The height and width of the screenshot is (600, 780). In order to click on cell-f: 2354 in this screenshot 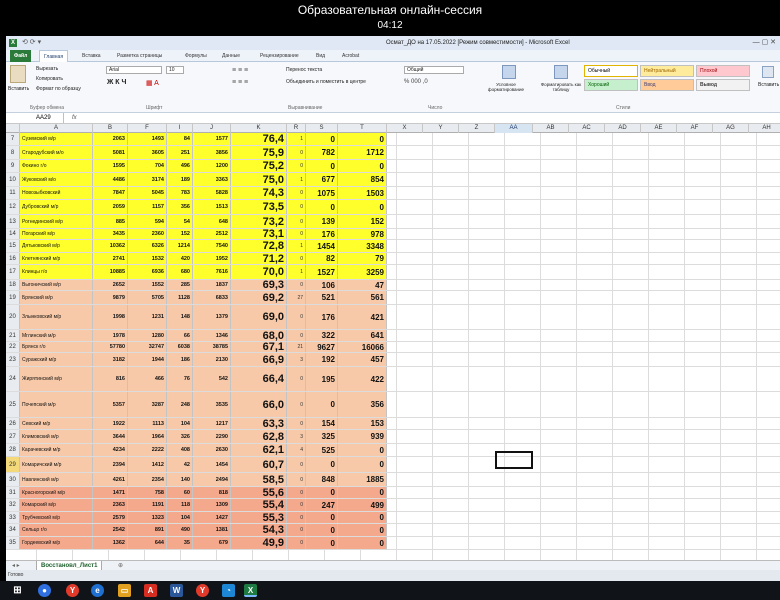, I will do `click(147, 479)`.